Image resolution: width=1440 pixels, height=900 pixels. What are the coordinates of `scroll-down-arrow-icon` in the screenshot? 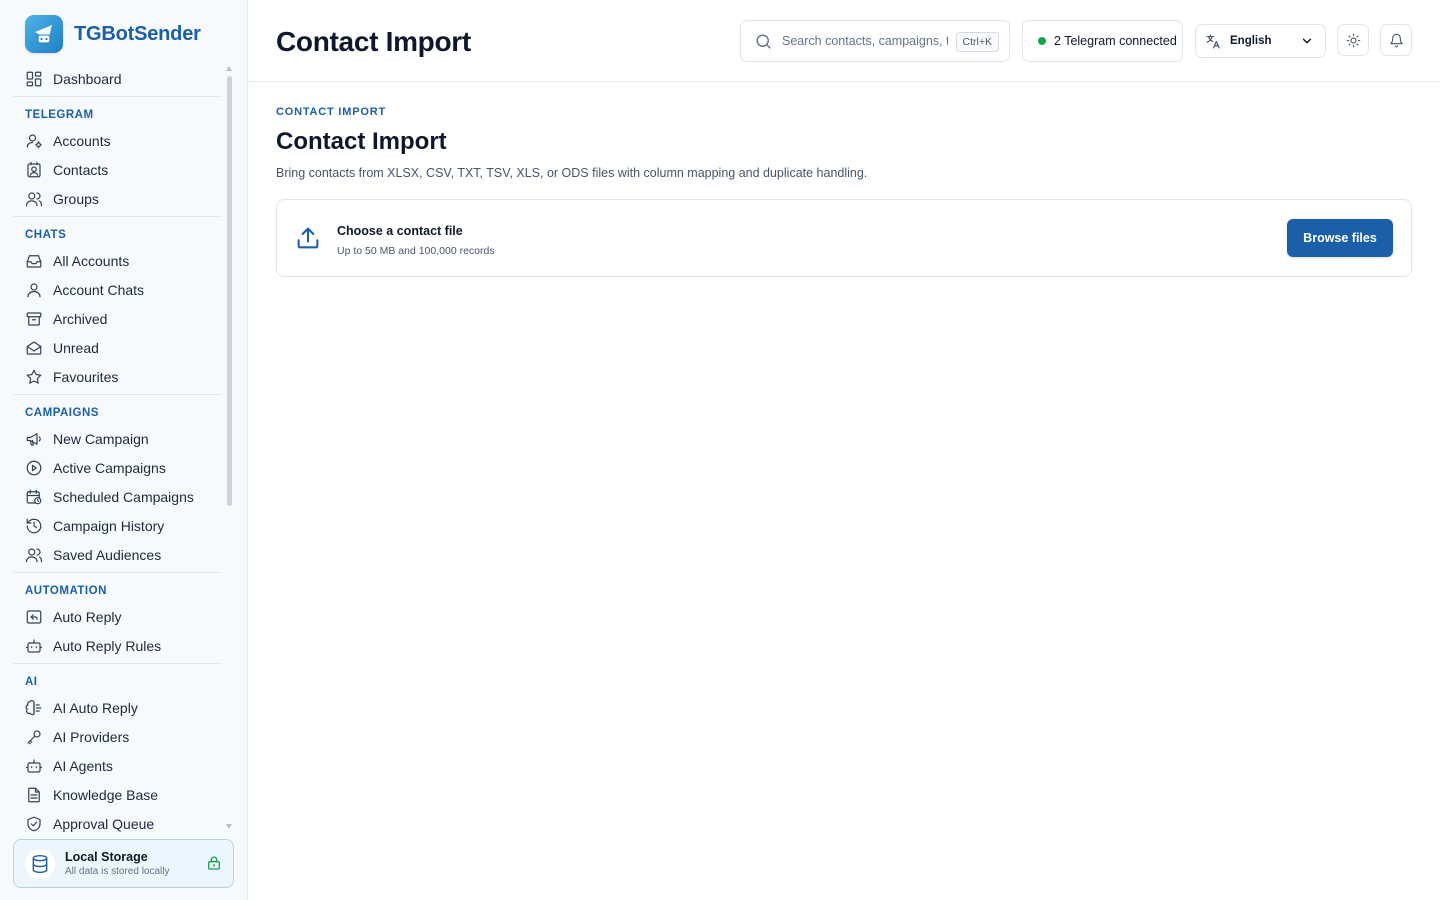 It's located at (229, 826).